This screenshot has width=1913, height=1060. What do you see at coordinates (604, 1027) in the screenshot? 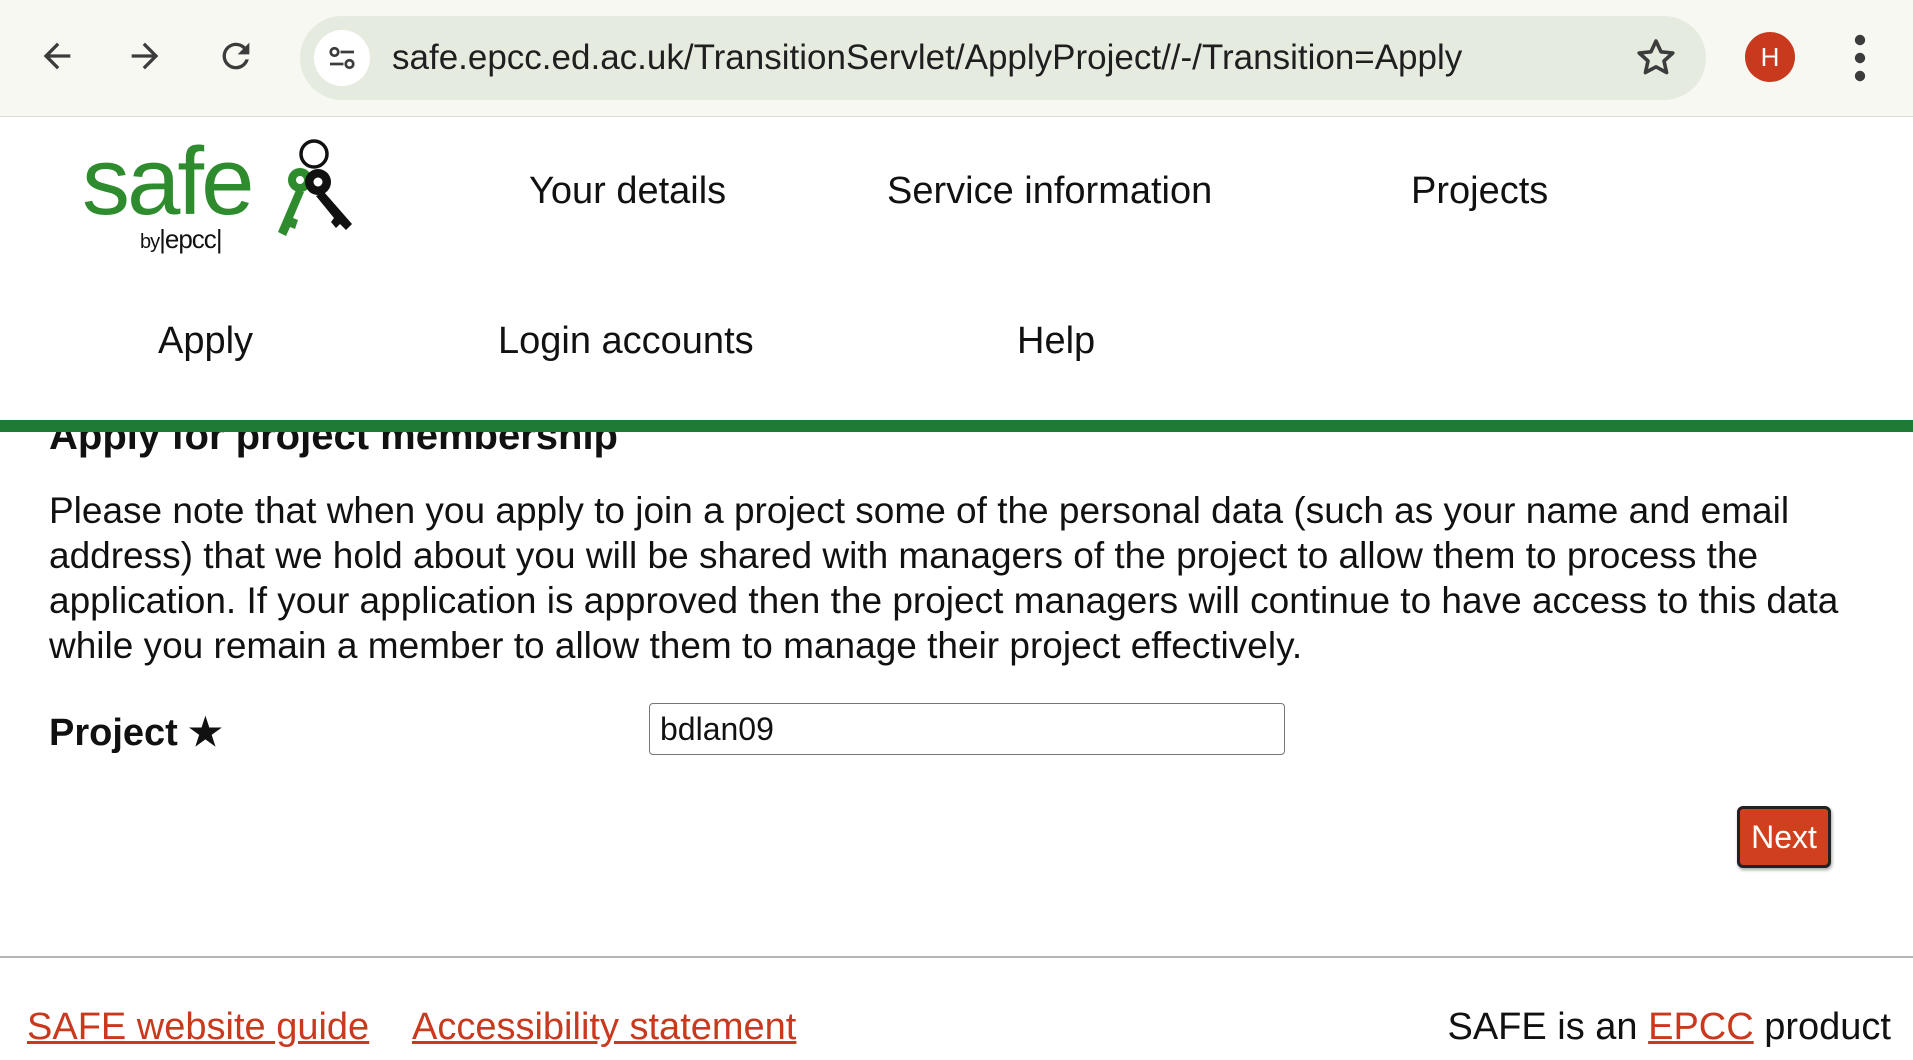
I see `footer-link-accessibility: Accessibility statement` at bounding box center [604, 1027].